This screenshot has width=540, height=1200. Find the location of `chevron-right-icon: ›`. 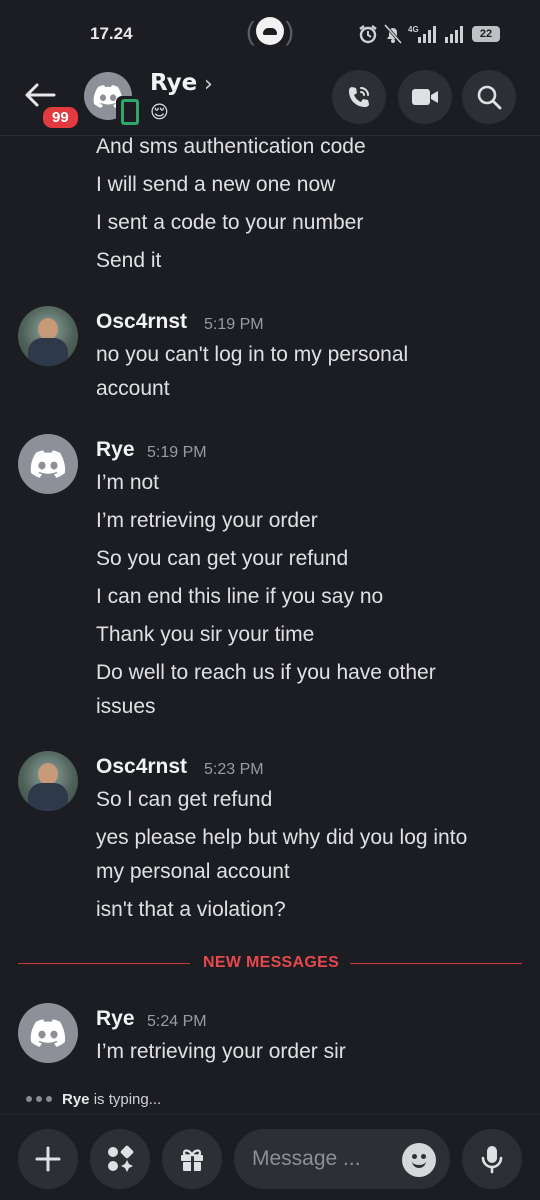

chevron-right-icon: › is located at coordinates (208, 84).